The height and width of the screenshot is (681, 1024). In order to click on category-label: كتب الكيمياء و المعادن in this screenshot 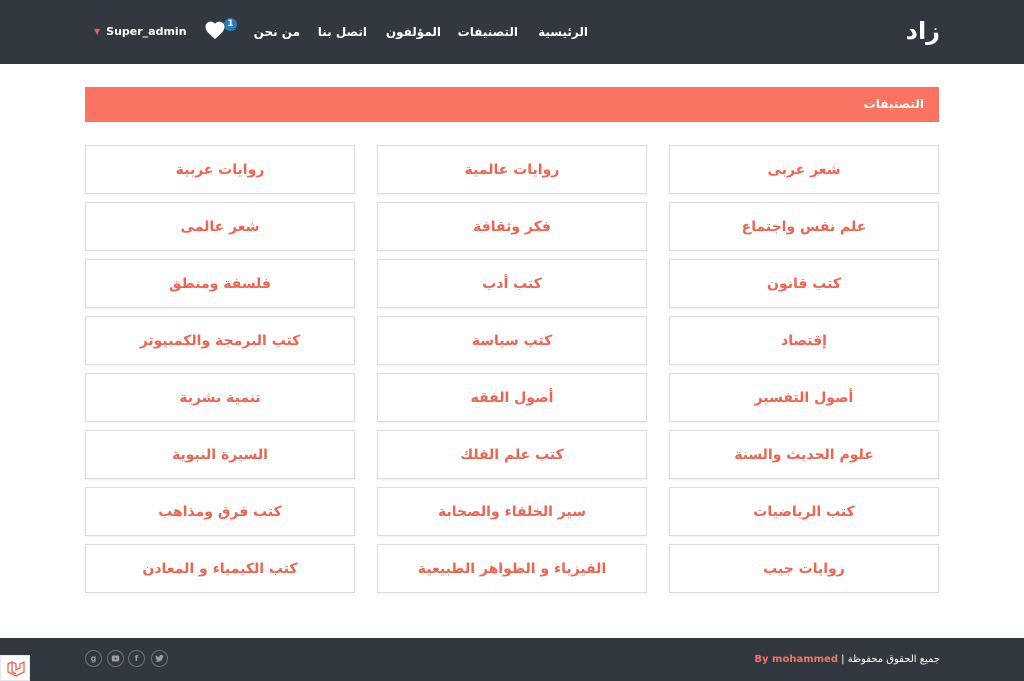, I will do `click(220, 568)`.